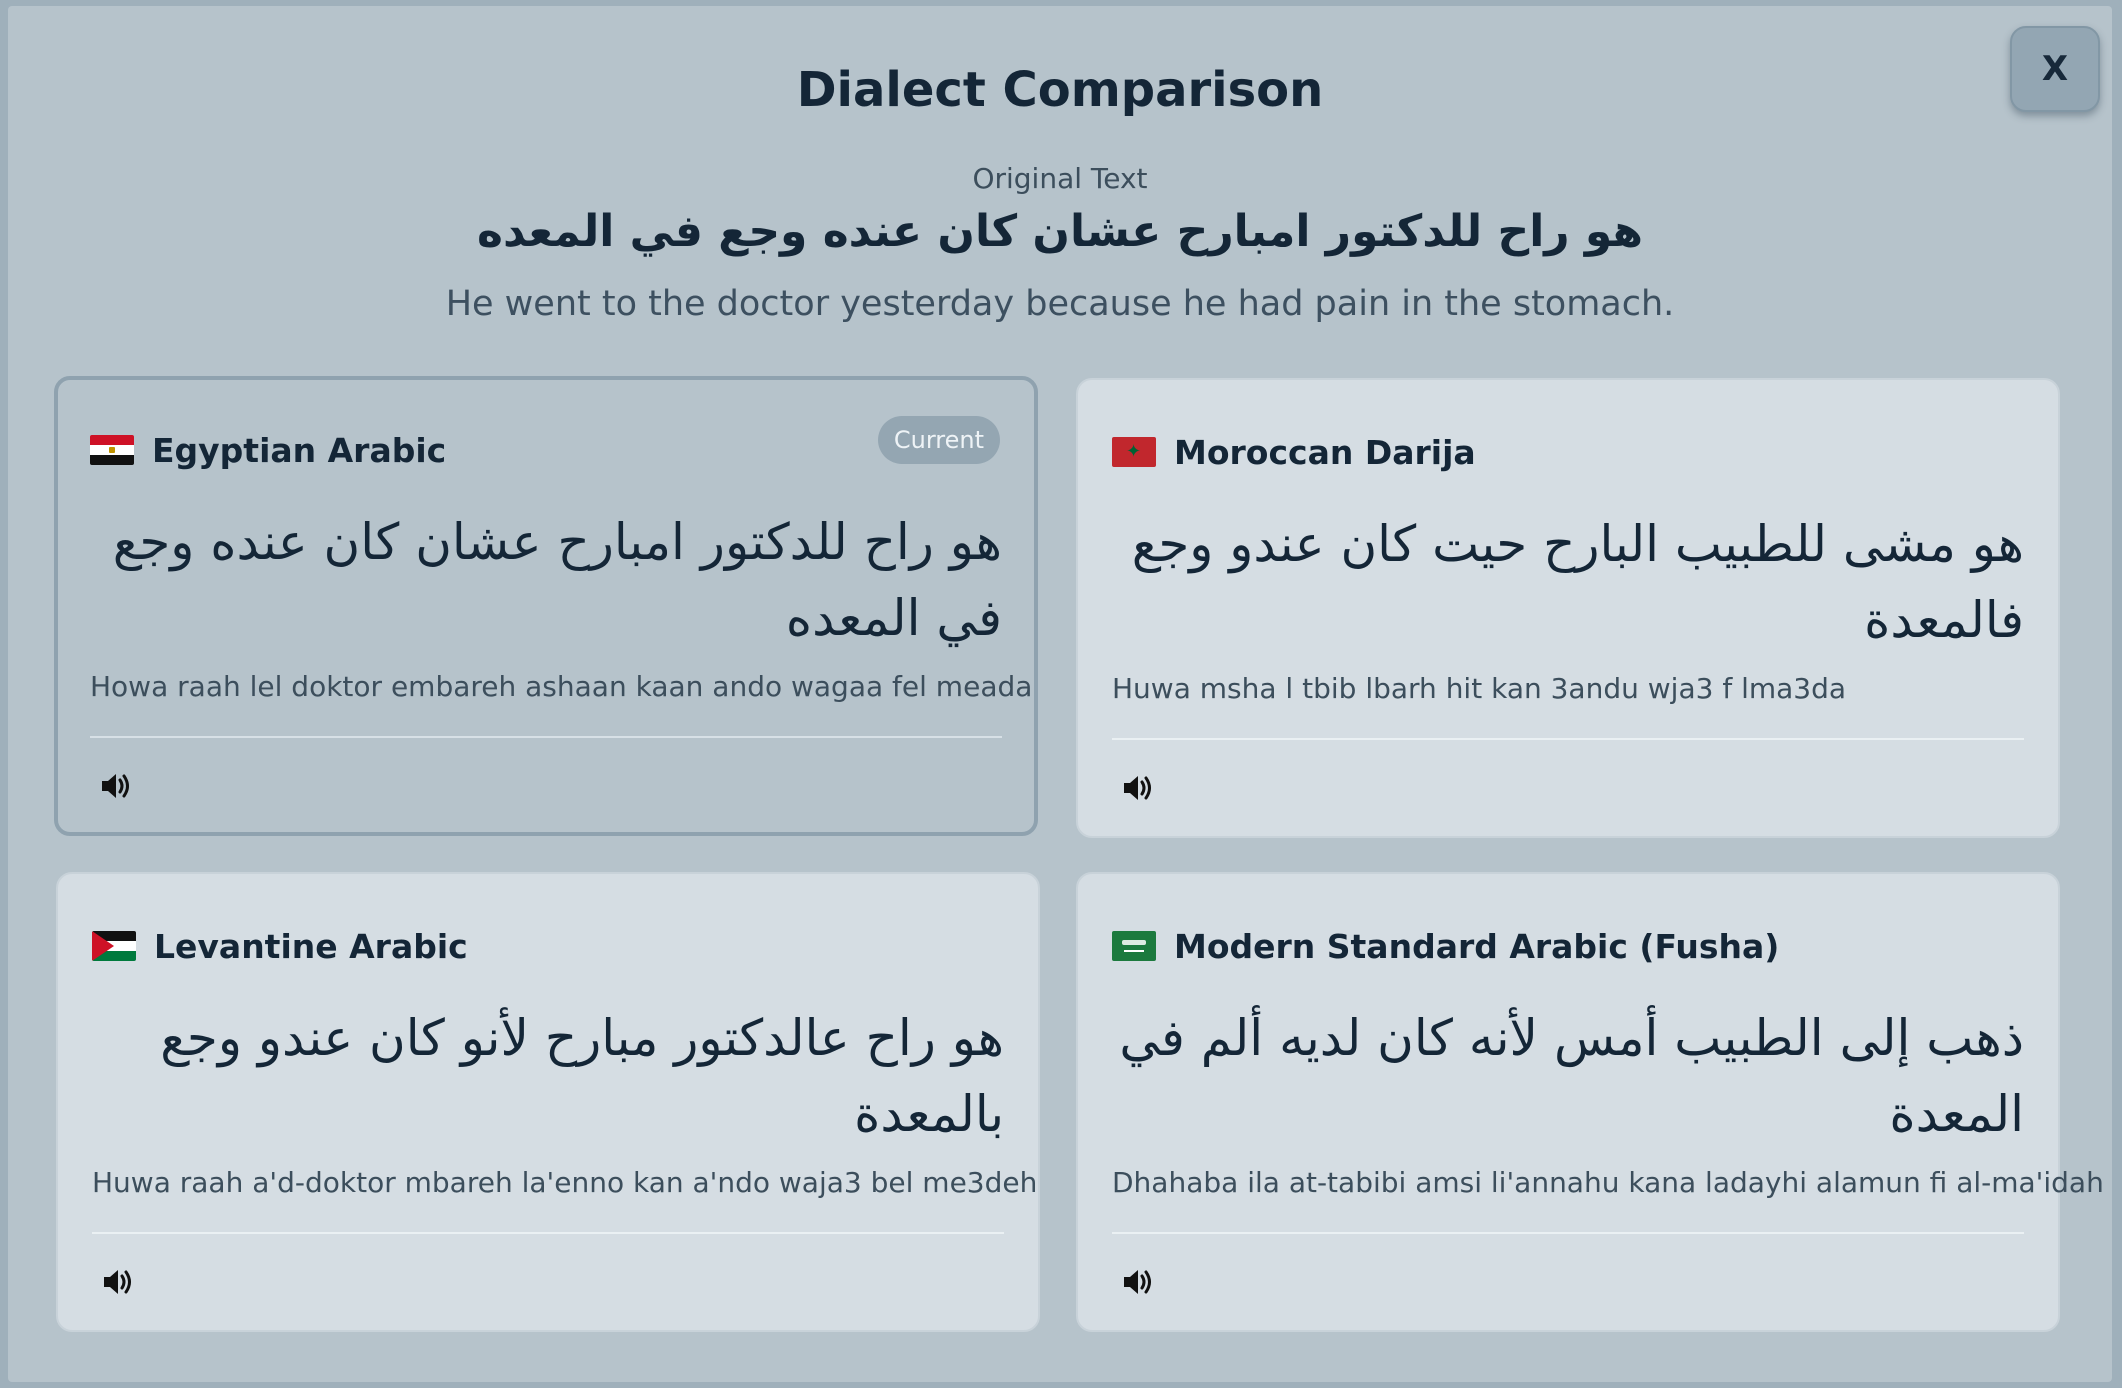 The height and width of the screenshot is (1388, 2122). I want to click on dialect-card-header: Modern Standard Arabic (Fusha), so click(1445, 946).